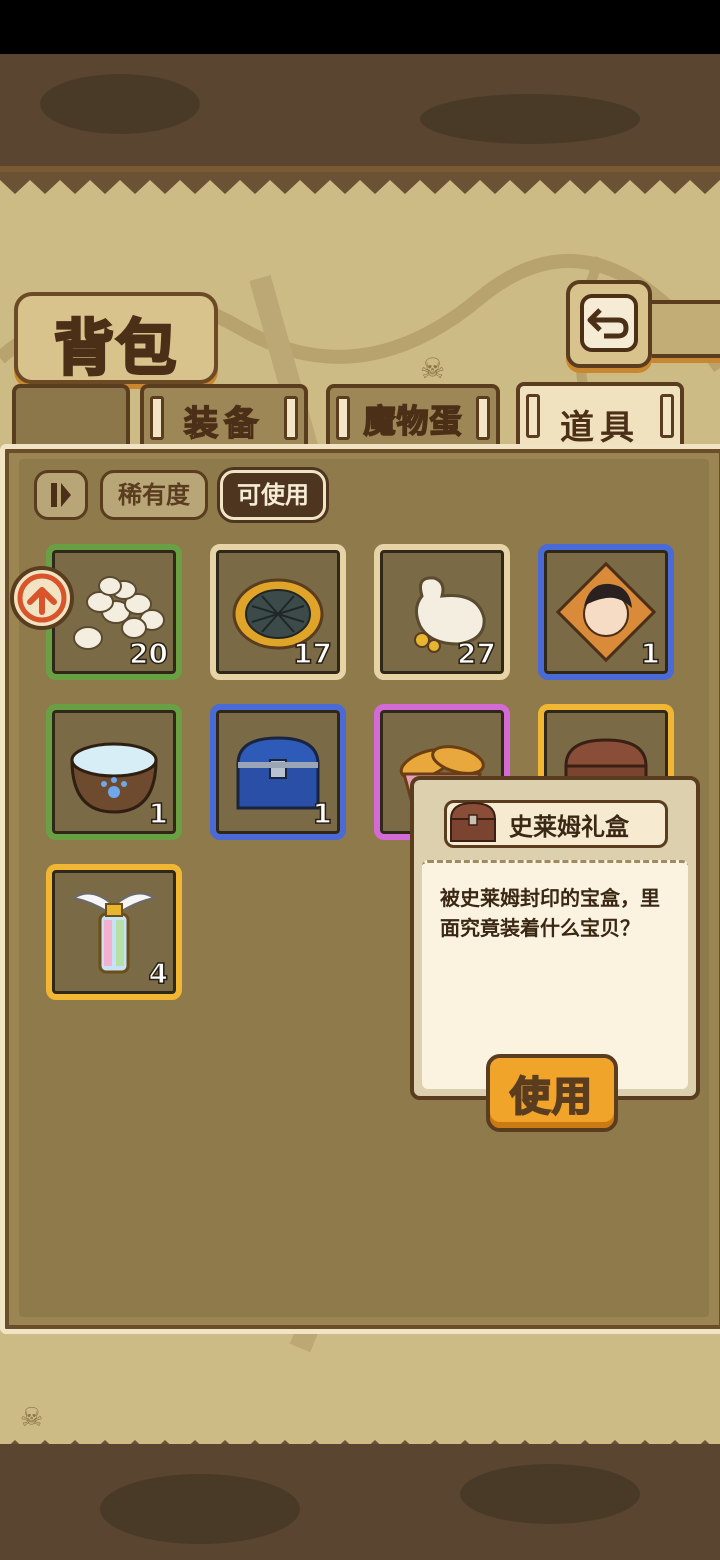 The image size is (720, 1560). I want to click on item-slot-grill-pie: 17, so click(278, 612).